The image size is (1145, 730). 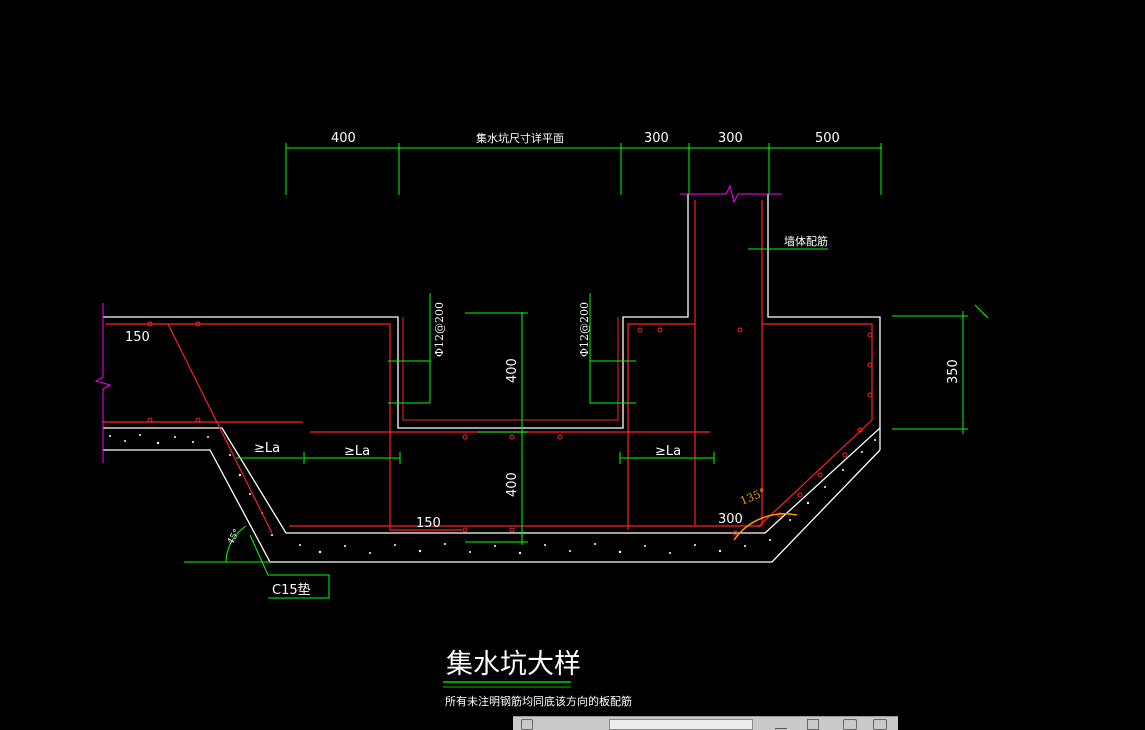 I want to click on status-field, so click(x=681, y=724).